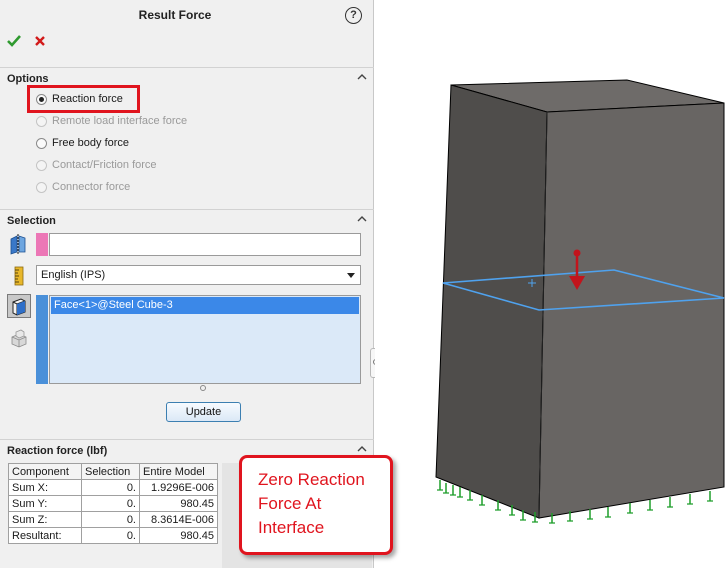 This screenshot has width=725, height=568. I want to click on table-cell: 1.9296E-006, so click(178, 487).